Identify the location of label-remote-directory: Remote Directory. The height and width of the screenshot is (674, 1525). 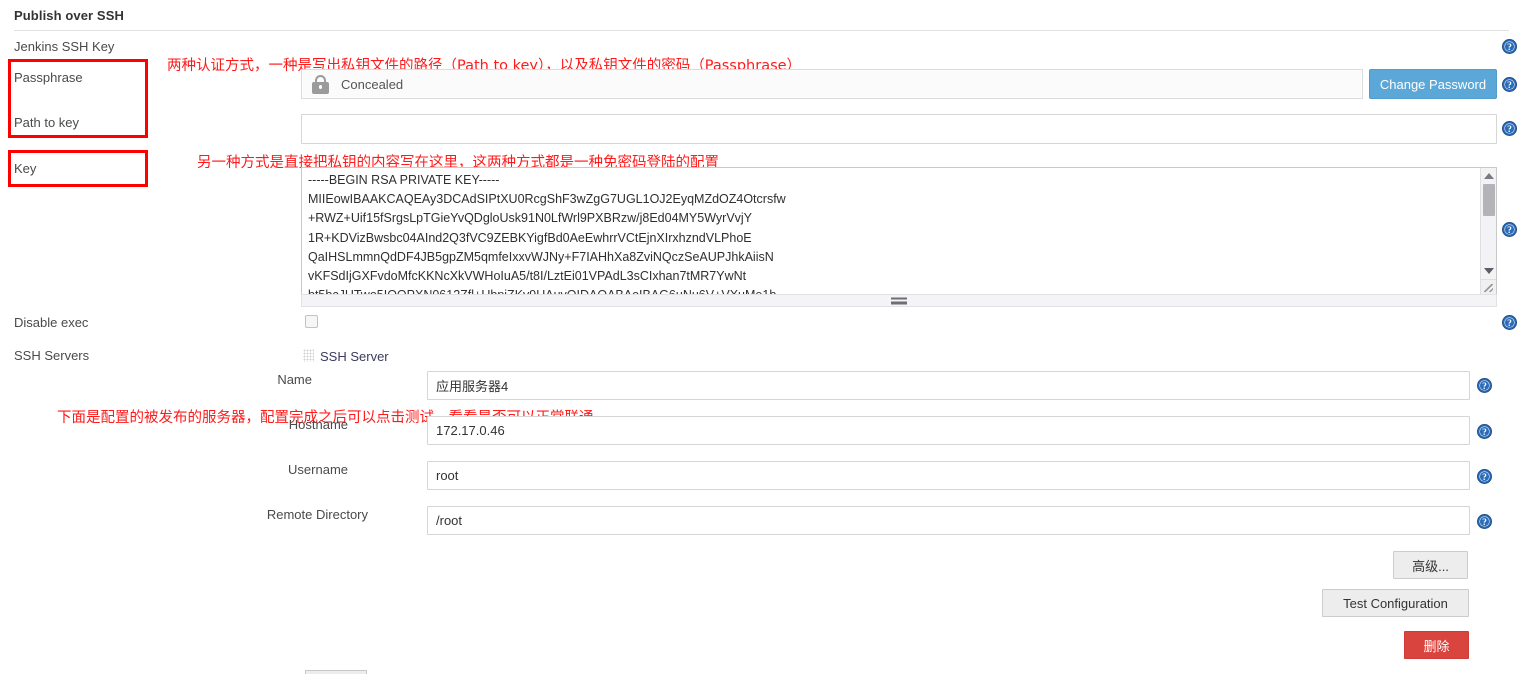
(317, 514).